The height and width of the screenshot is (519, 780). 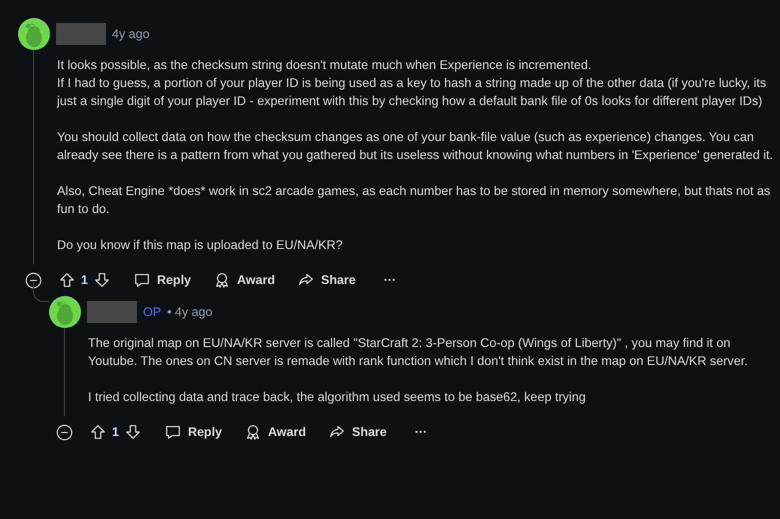 I want to click on thread-connector, so click(x=41, y=292).